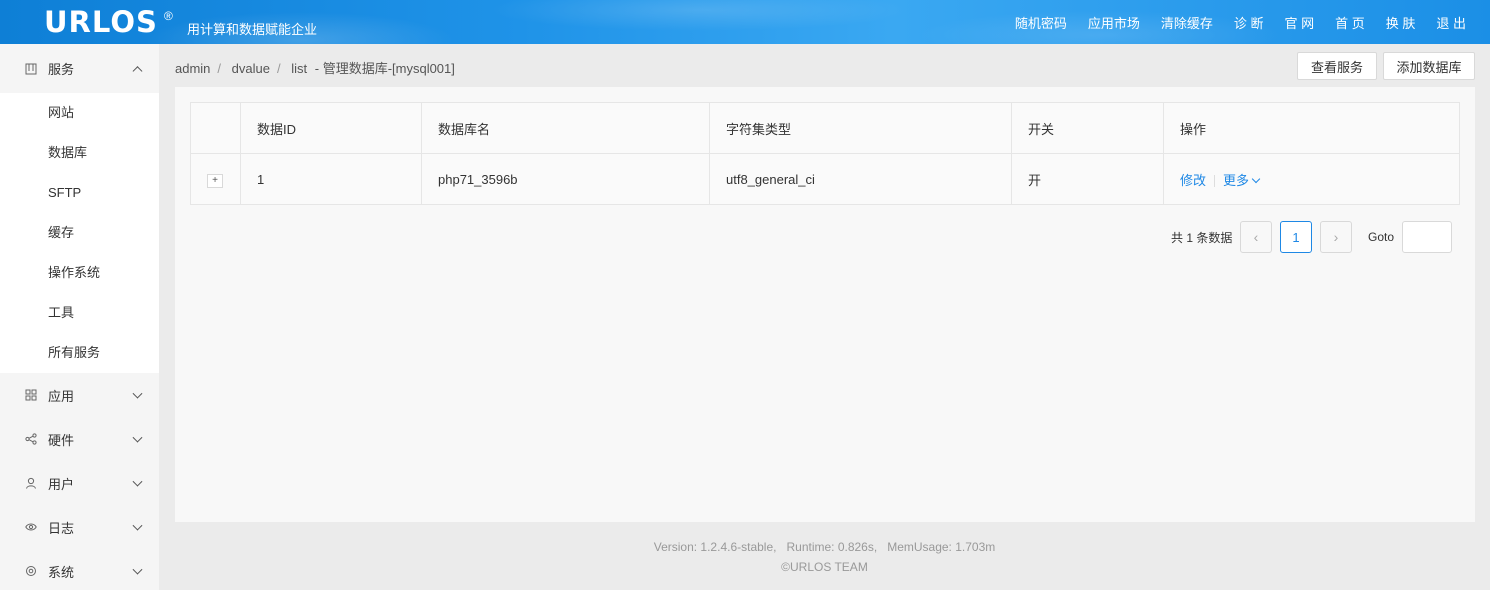 The width and height of the screenshot is (1490, 590). What do you see at coordinates (1041, 22) in the screenshot?
I see `nav-random-password: 随机密码` at bounding box center [1041, 22].